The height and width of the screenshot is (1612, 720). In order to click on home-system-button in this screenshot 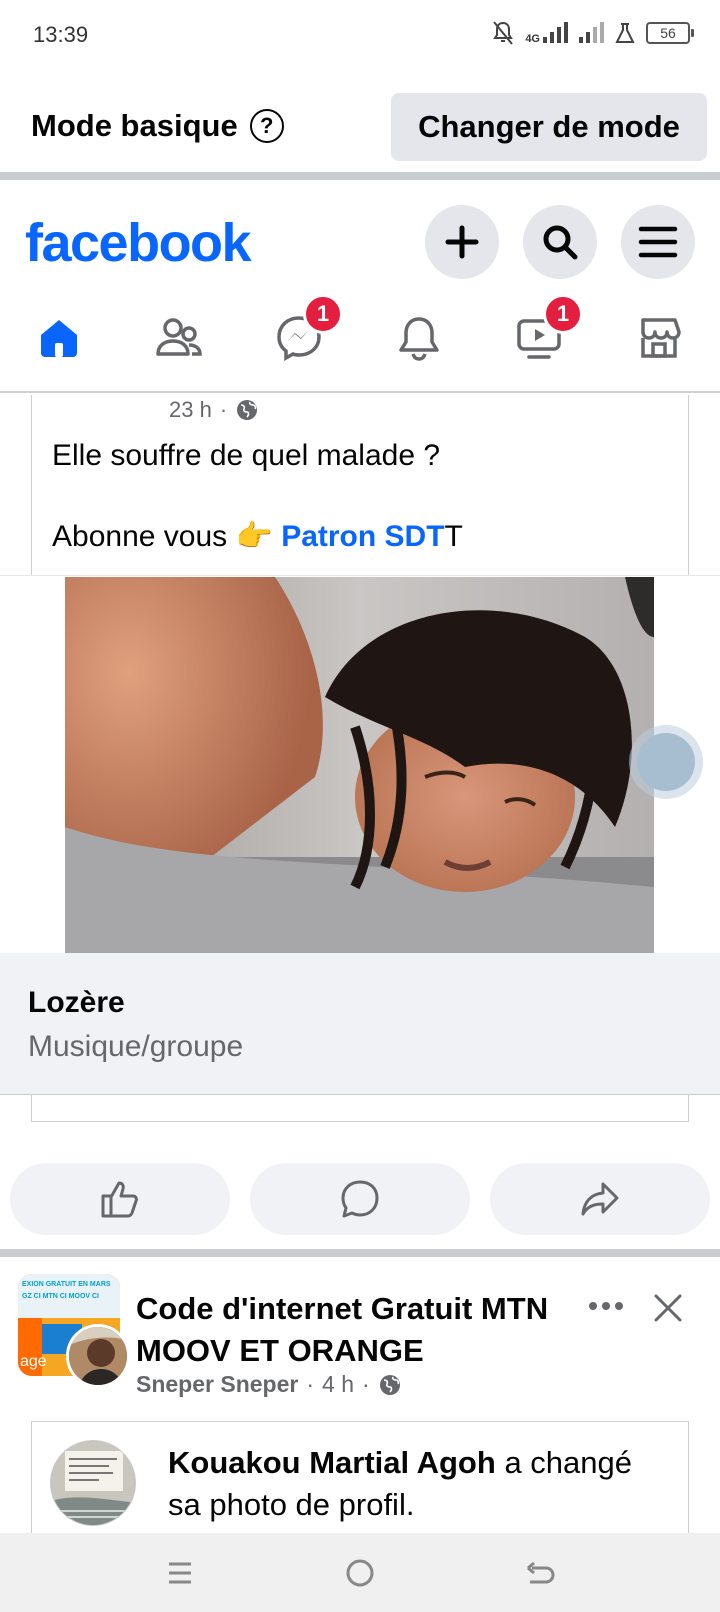, I will do `click(360, 1573)`.